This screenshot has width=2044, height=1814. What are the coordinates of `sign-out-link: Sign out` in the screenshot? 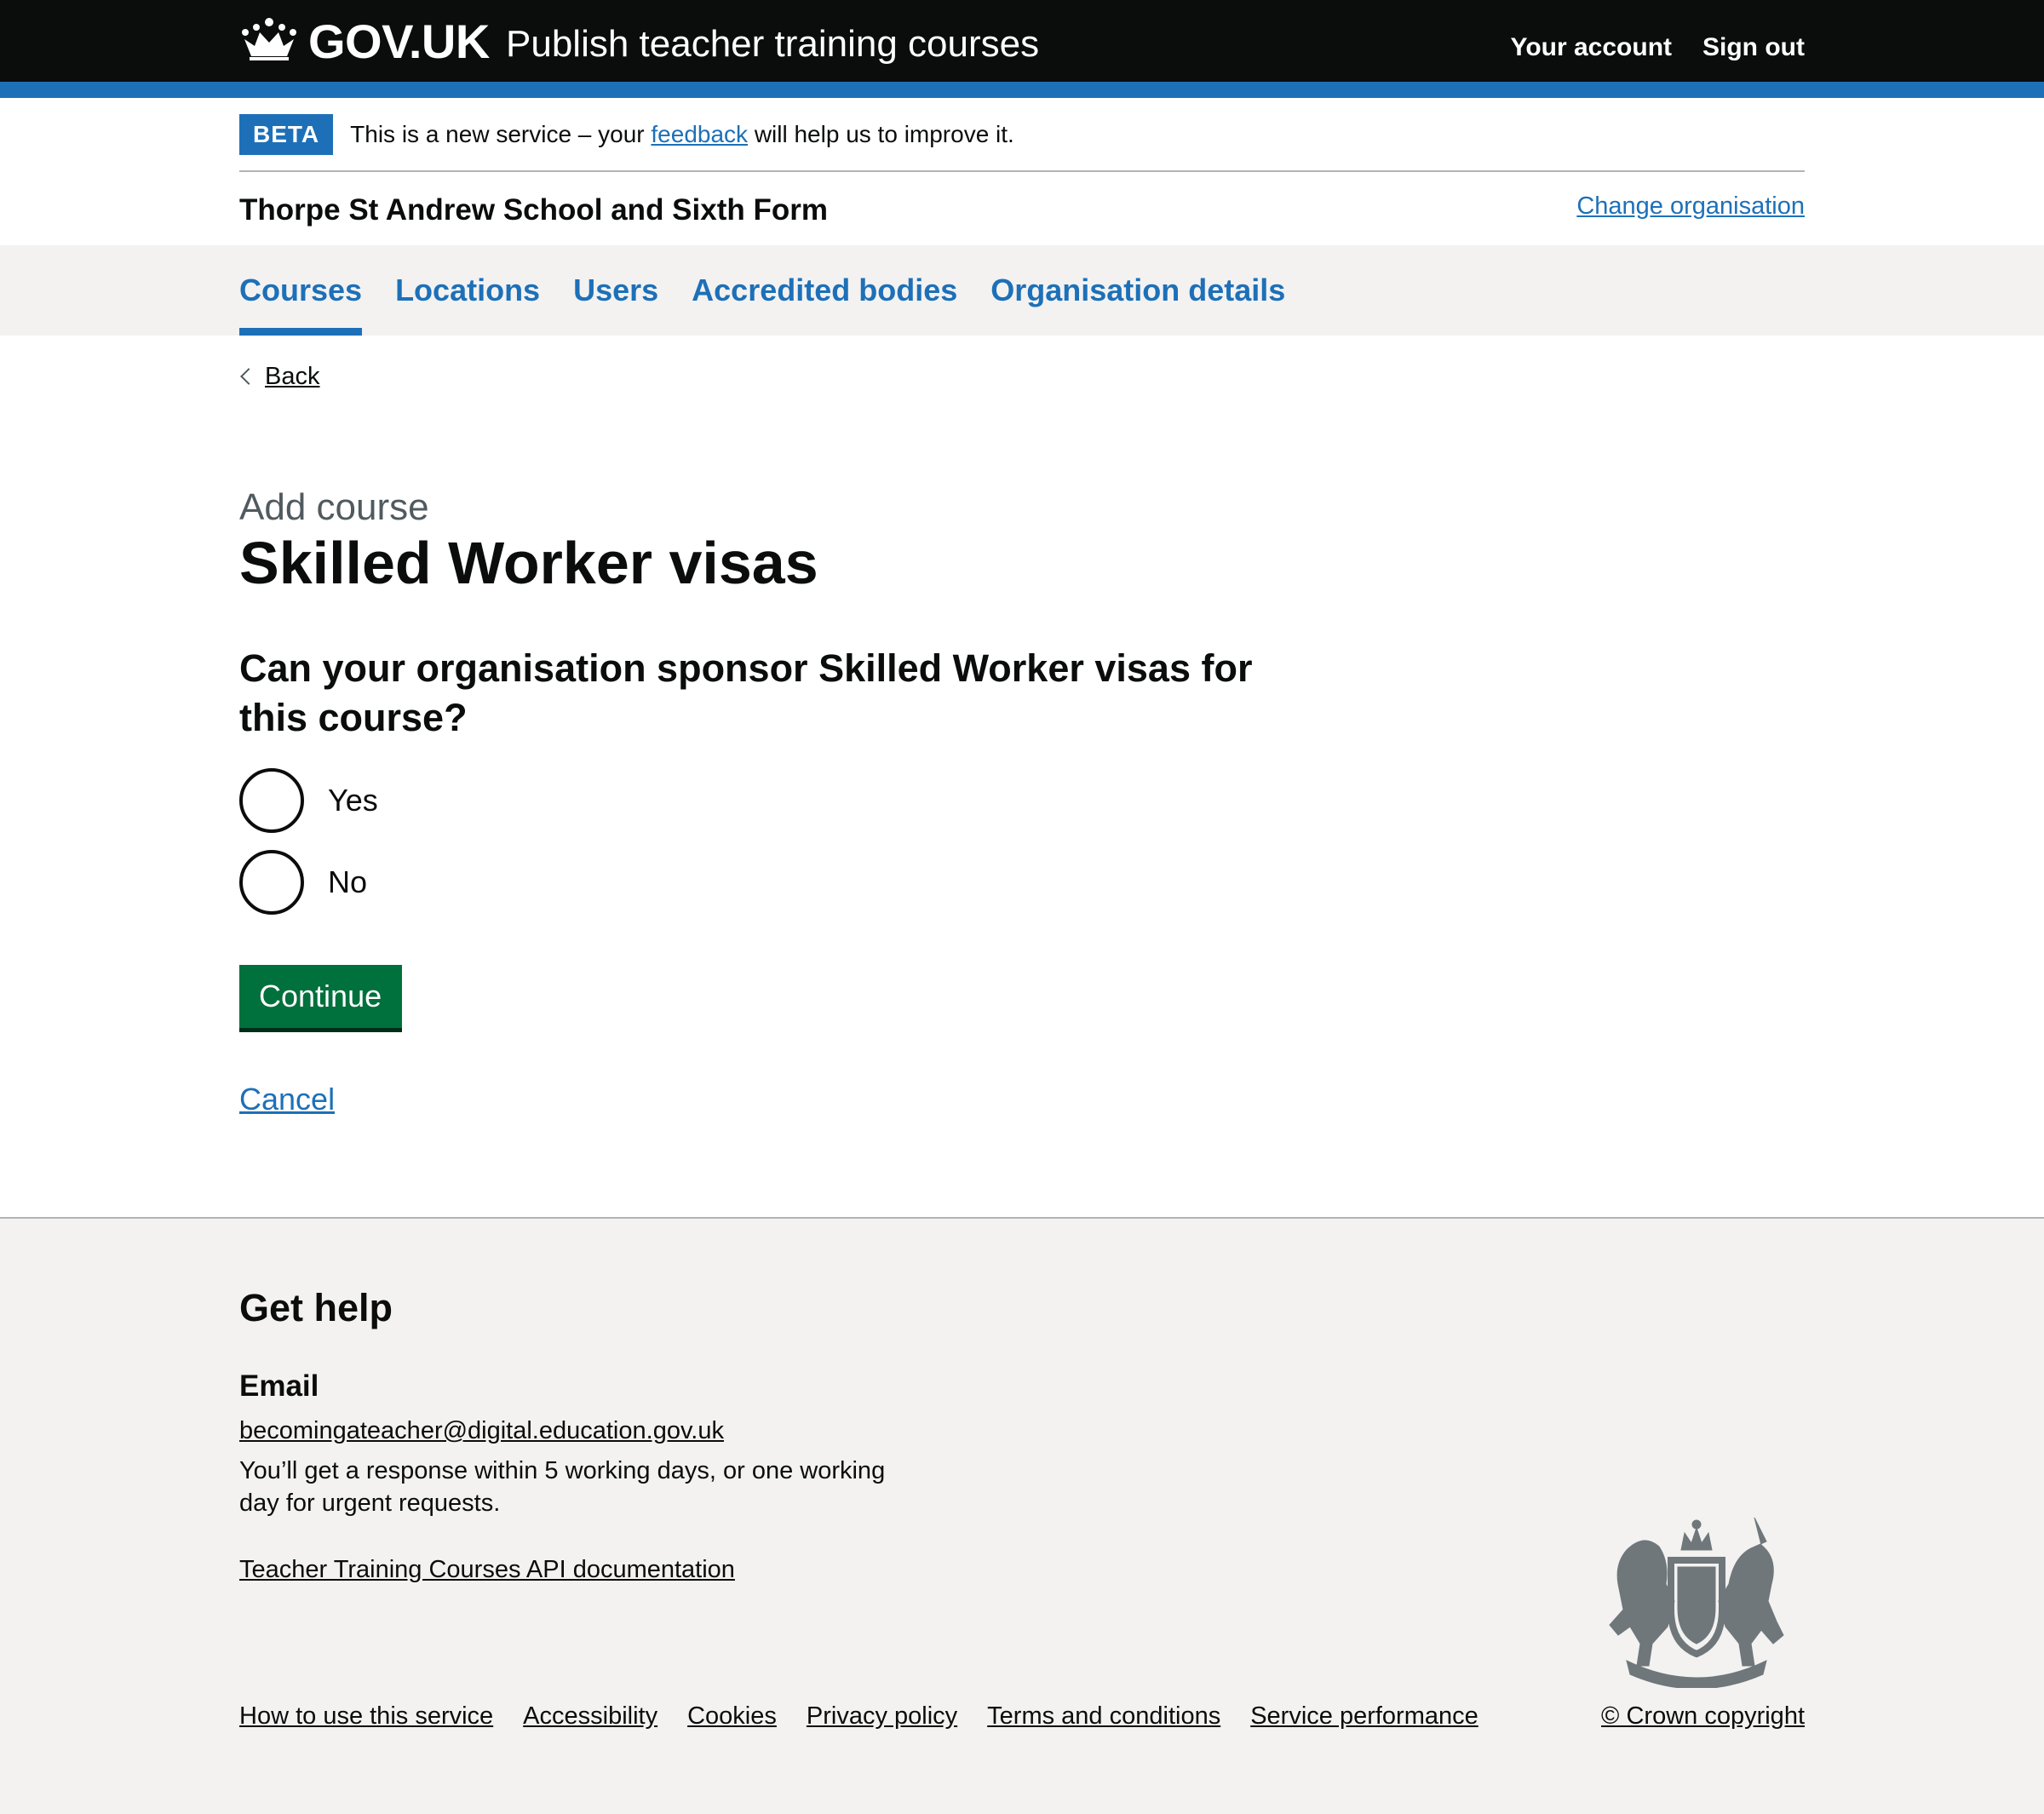 It's located at (1753, 47).